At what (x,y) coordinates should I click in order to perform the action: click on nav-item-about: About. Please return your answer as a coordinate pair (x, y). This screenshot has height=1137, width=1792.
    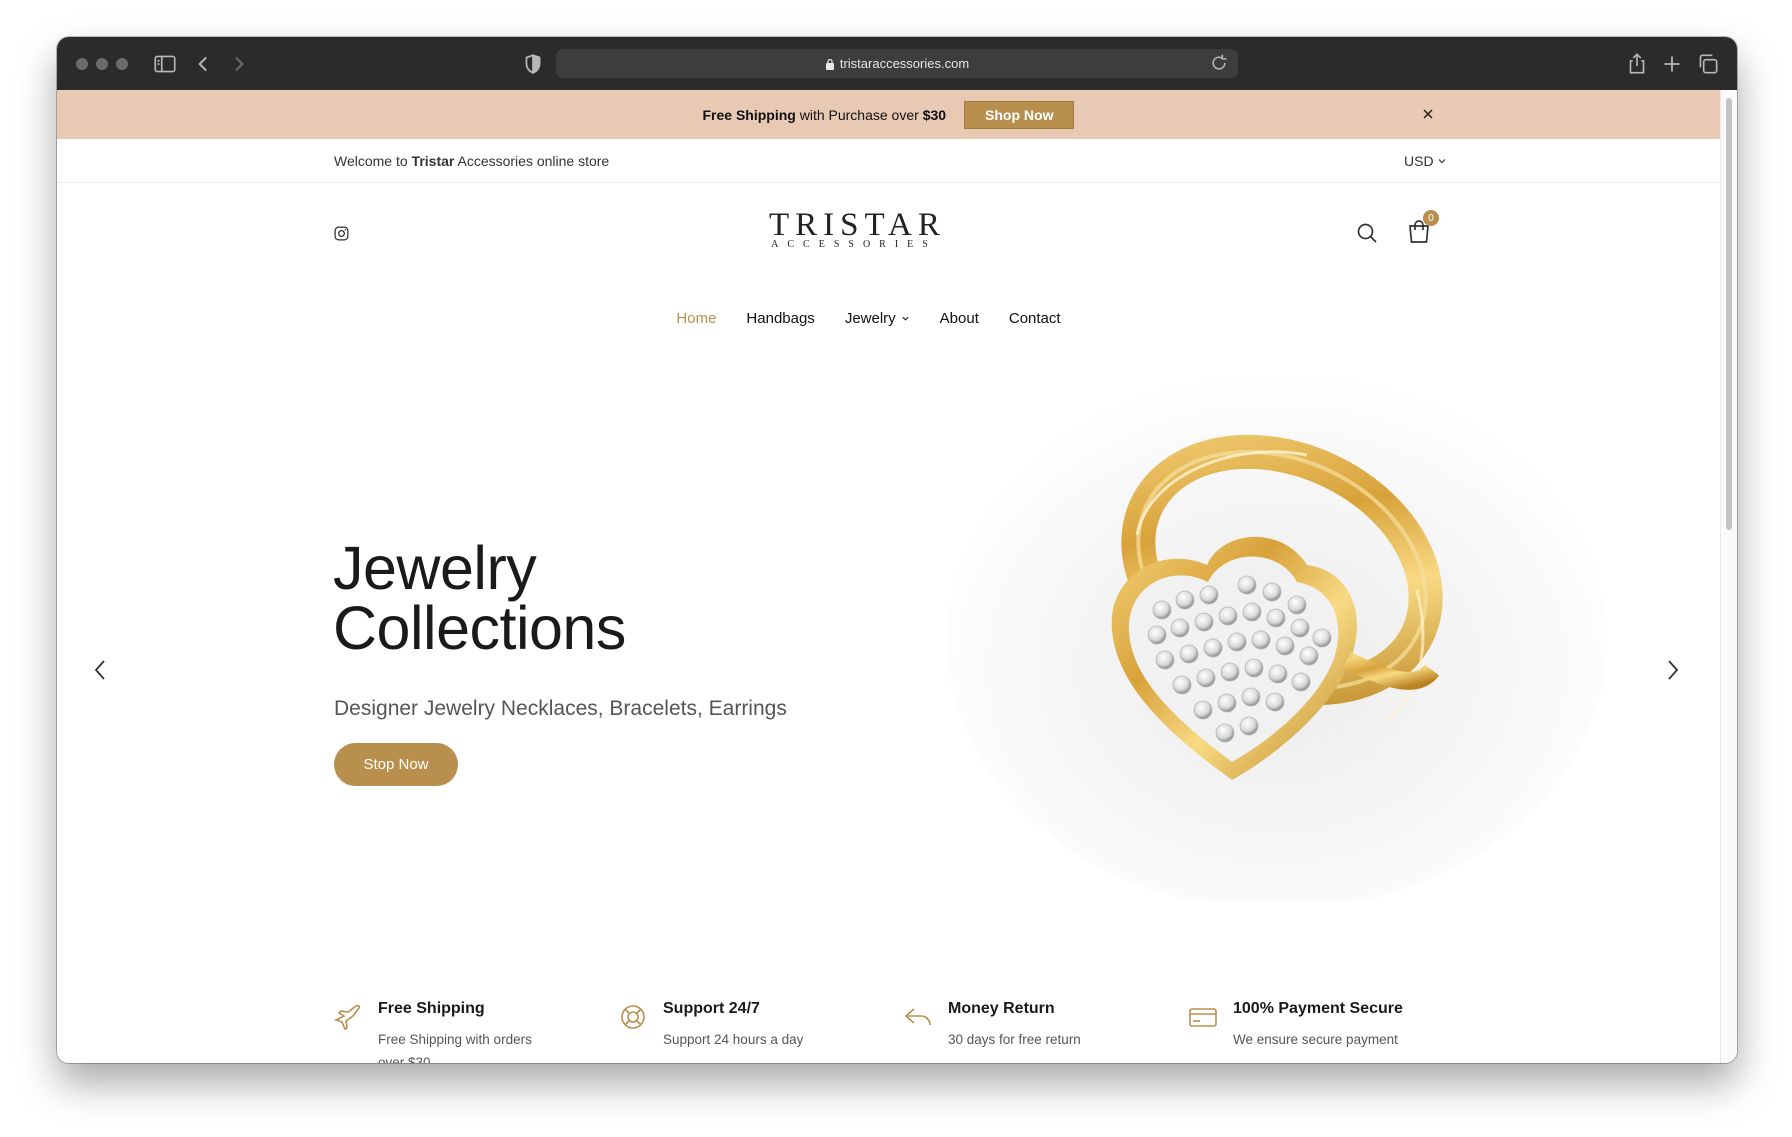
    Looking at the image, I should click on (959, 318).